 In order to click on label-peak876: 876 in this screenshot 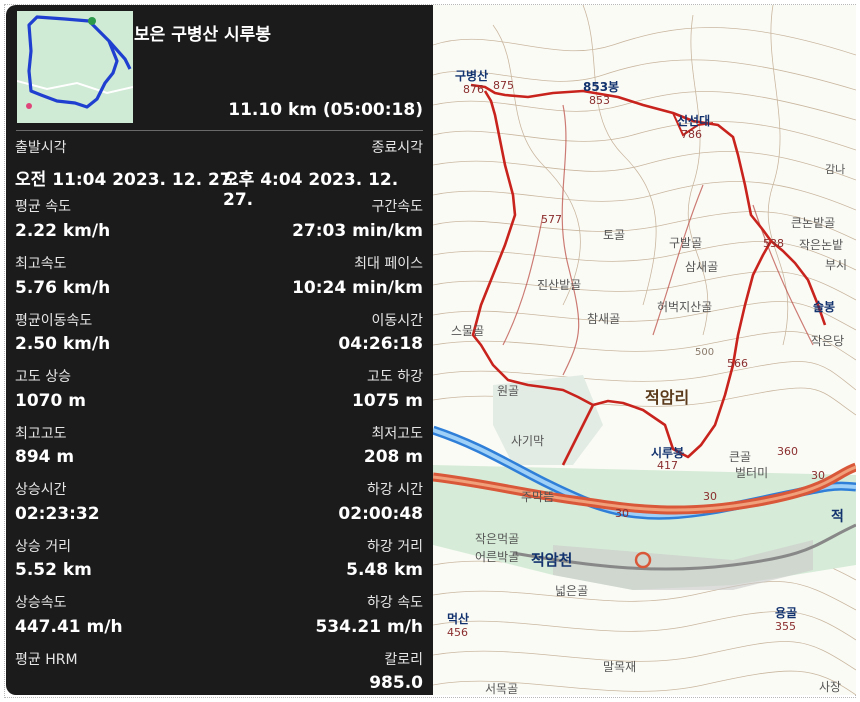, I will do `click(473, 89)`.